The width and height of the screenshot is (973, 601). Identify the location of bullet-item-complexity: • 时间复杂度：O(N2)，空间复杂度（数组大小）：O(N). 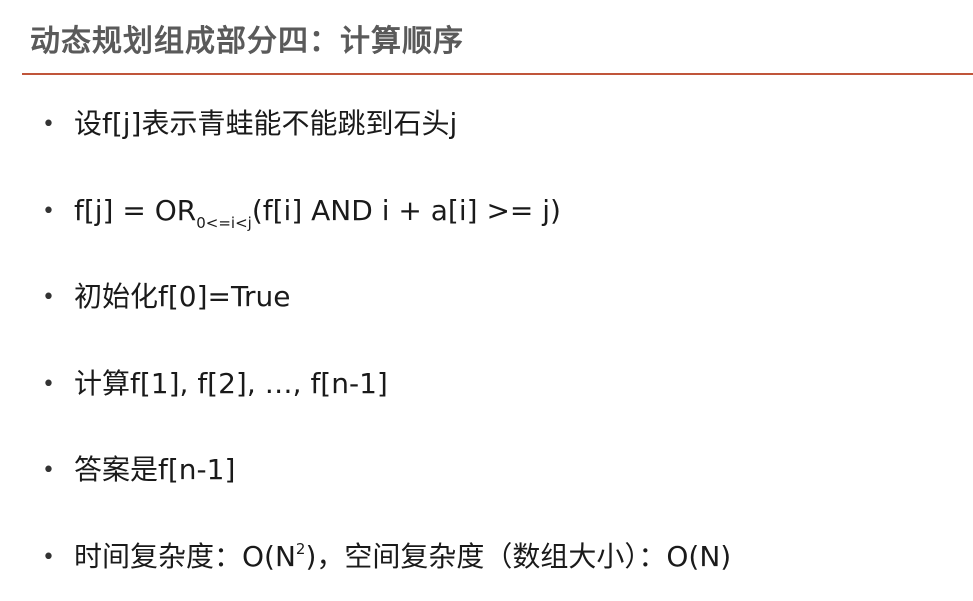
(386, 557).